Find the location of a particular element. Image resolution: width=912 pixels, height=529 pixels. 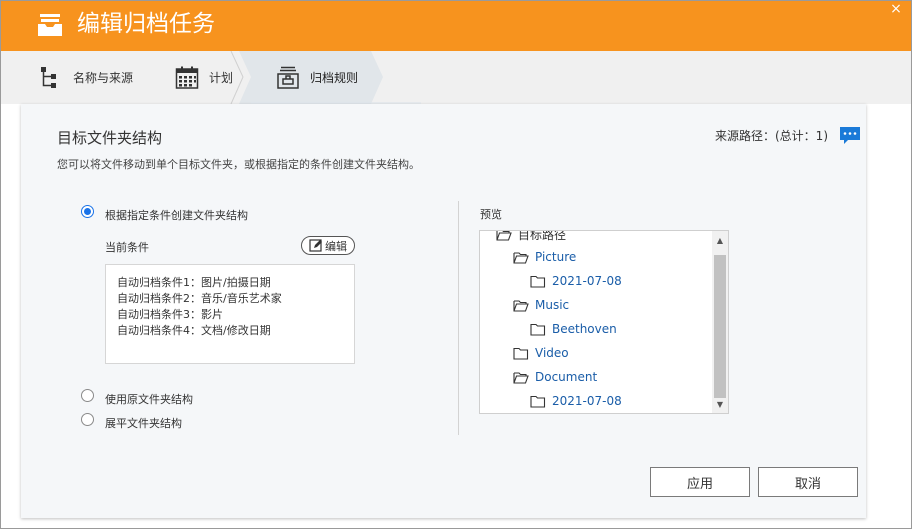

tree-folder-label: 目标路径 is located at coordinates (542, 236).